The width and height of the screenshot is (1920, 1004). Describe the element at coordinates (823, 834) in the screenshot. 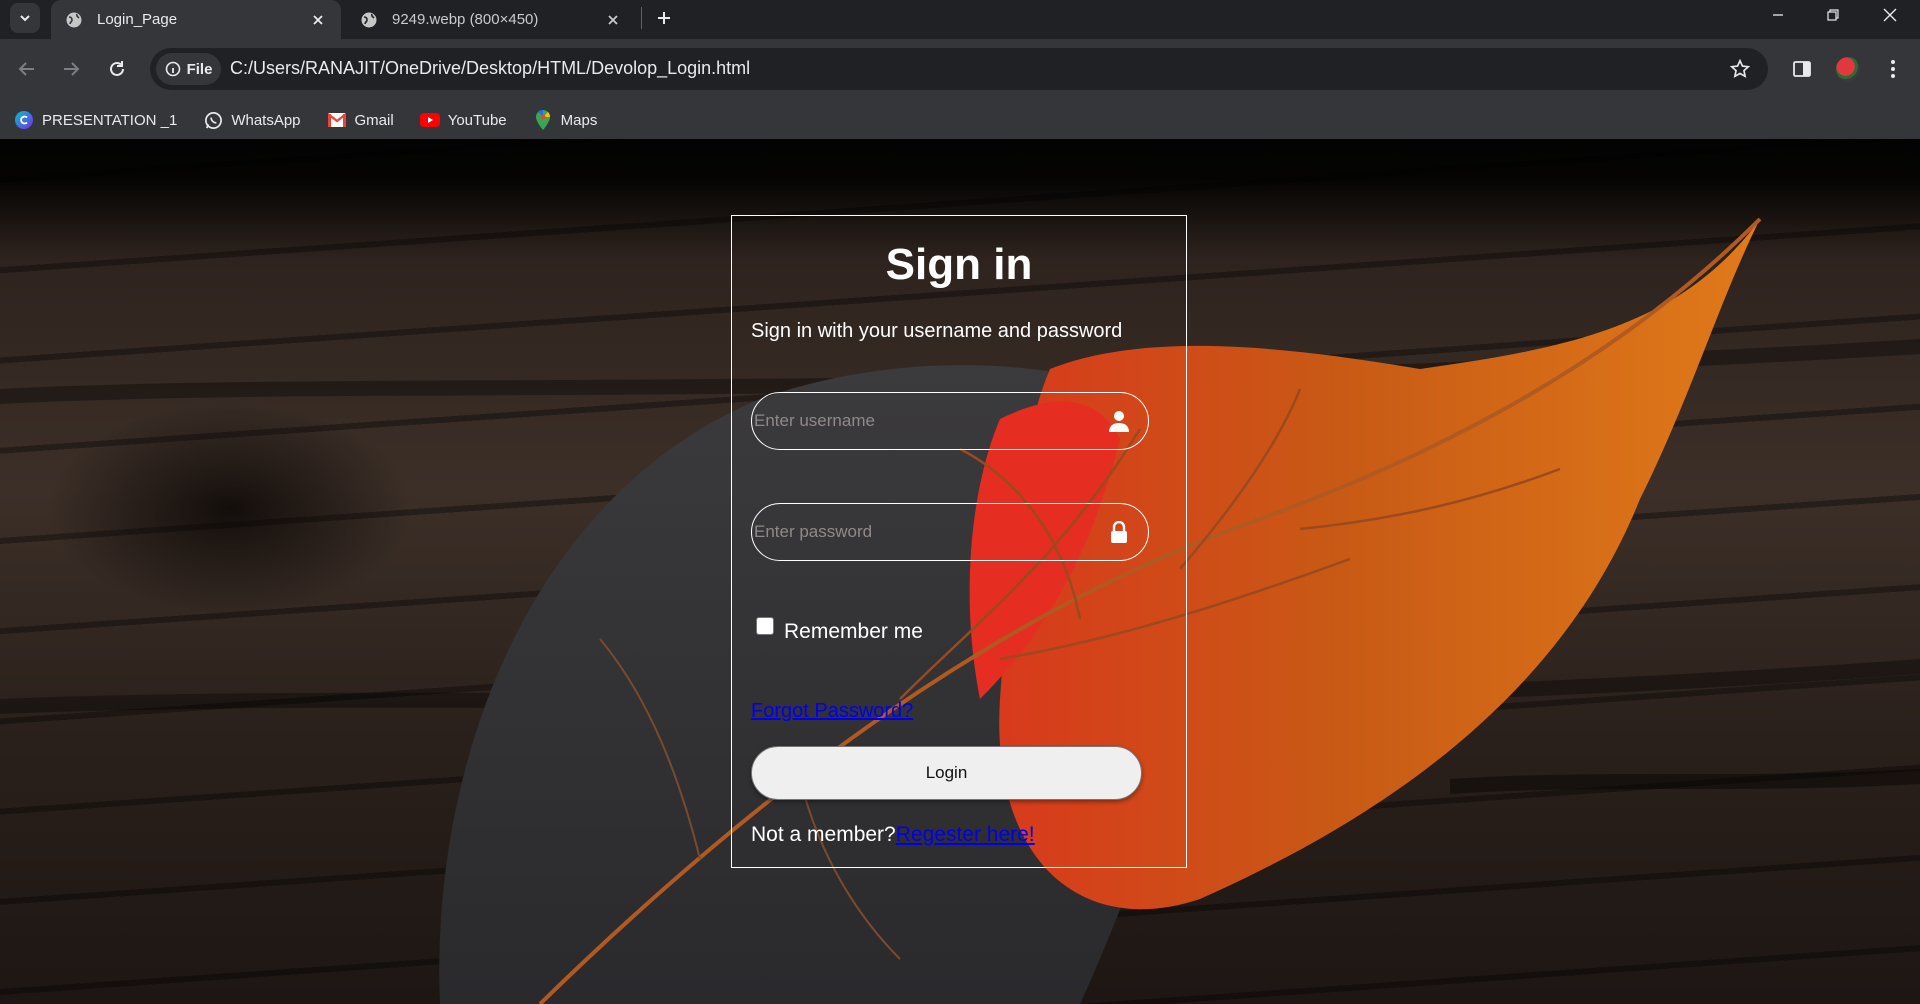

I see `register-prefix: Not a member?` at that location.